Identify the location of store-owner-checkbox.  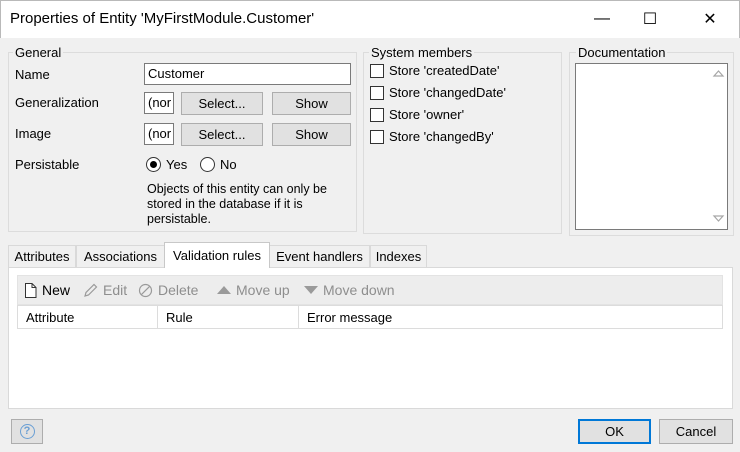
(377, 115).